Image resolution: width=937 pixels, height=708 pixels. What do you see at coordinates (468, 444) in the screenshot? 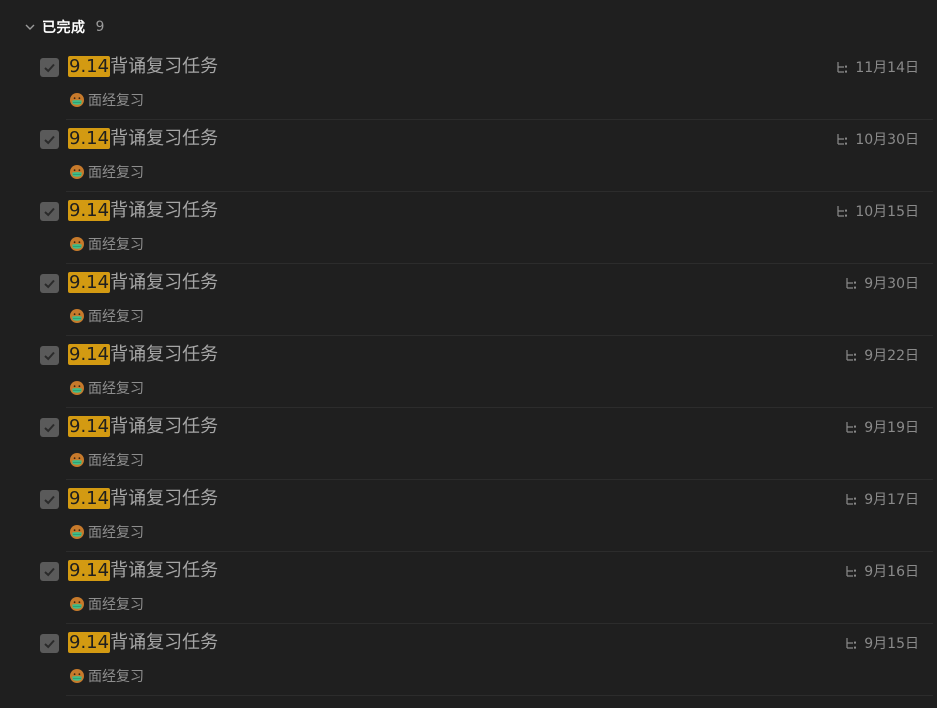
I see `task-item: 9.14背诵复习任务 9月19日 面经复习` at bounding box center [468, 444].